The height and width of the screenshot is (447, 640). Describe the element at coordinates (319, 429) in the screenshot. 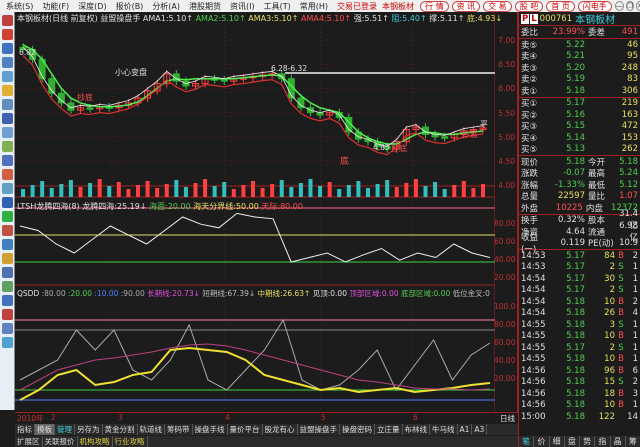

I see `indicator-tab: 益盟操盘手` at that location.